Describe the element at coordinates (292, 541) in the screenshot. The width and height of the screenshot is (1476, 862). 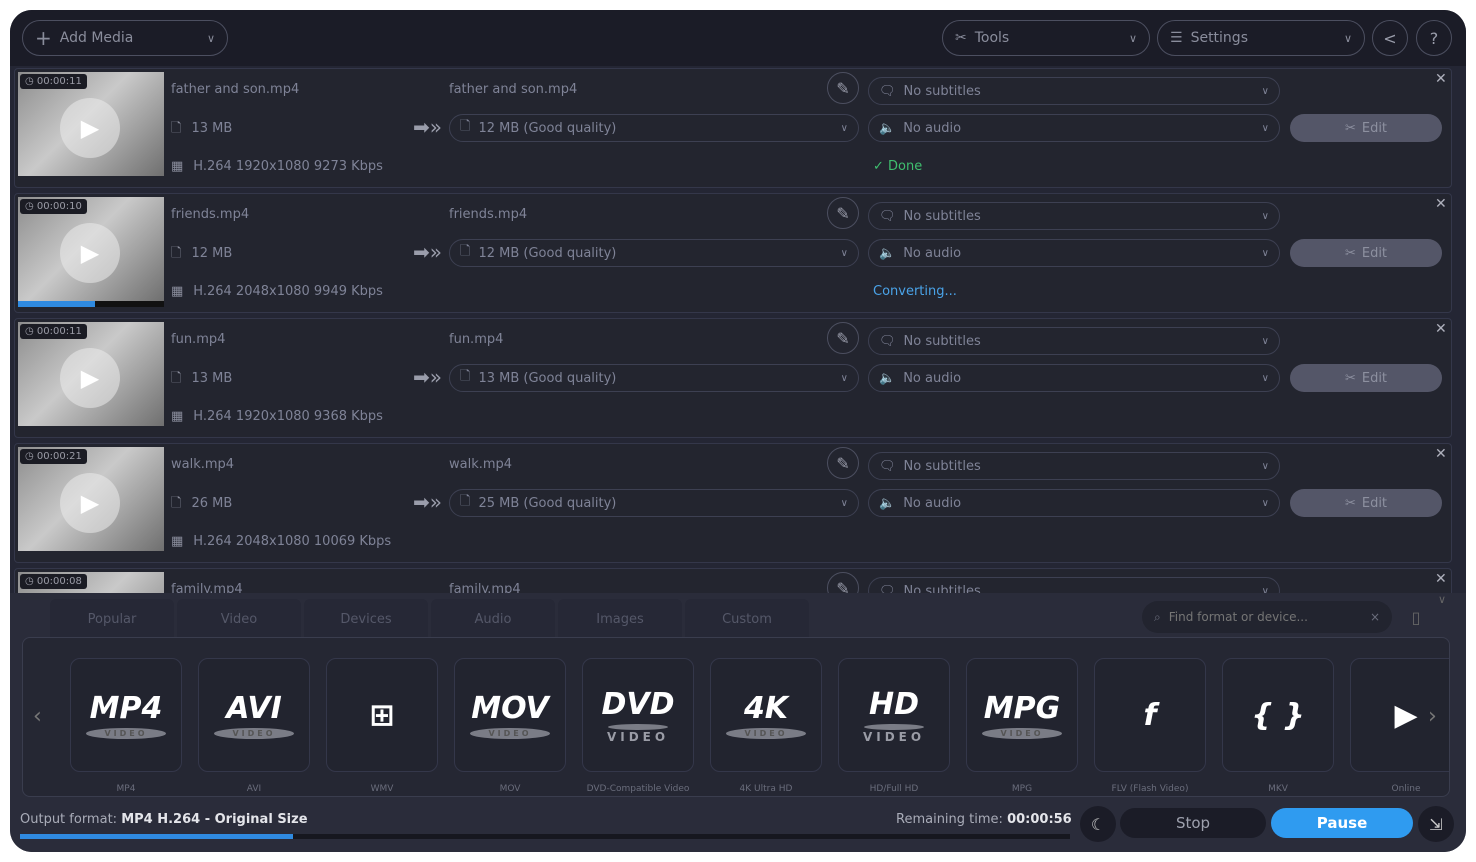
I see `source-codec-value: H.264 2048x1080 10069 Kbps` at that location.